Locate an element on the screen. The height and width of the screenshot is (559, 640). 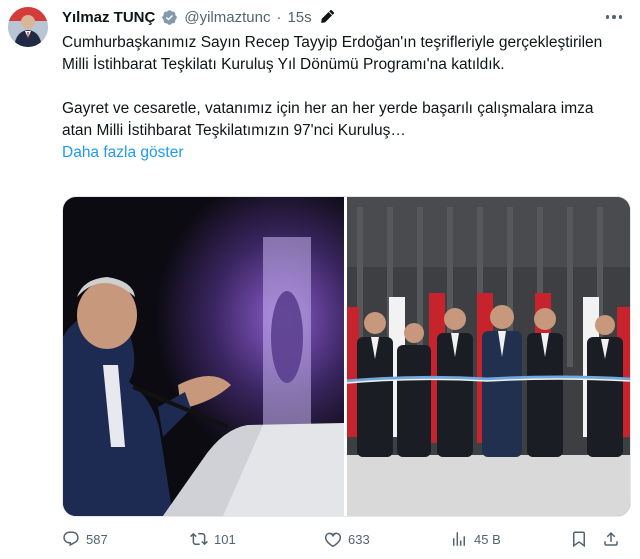
retweet-icon is located at coordinates (199, 539).